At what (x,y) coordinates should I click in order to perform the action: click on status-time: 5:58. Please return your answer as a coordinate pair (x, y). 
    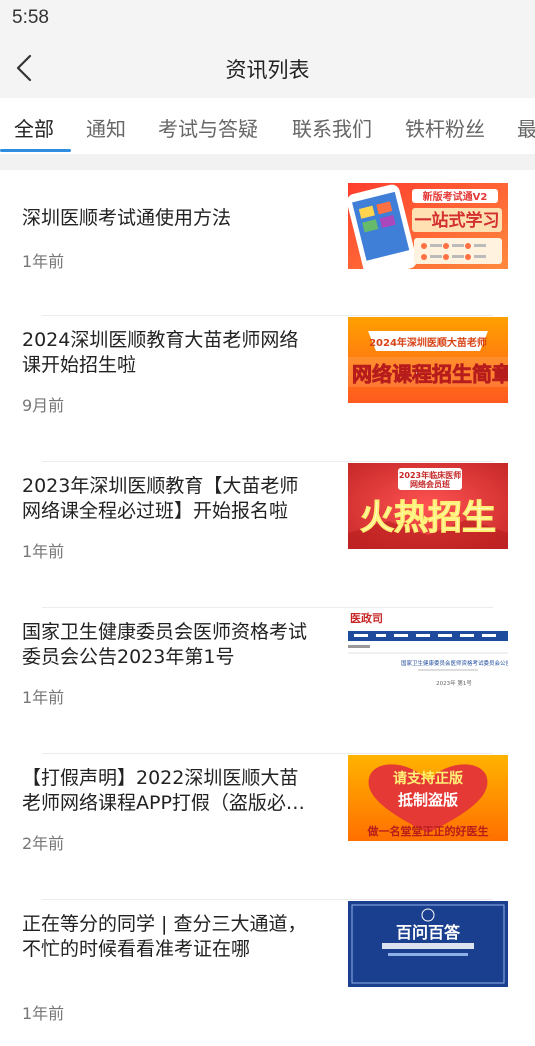
    Looking at the image, I should click on (30, 17).